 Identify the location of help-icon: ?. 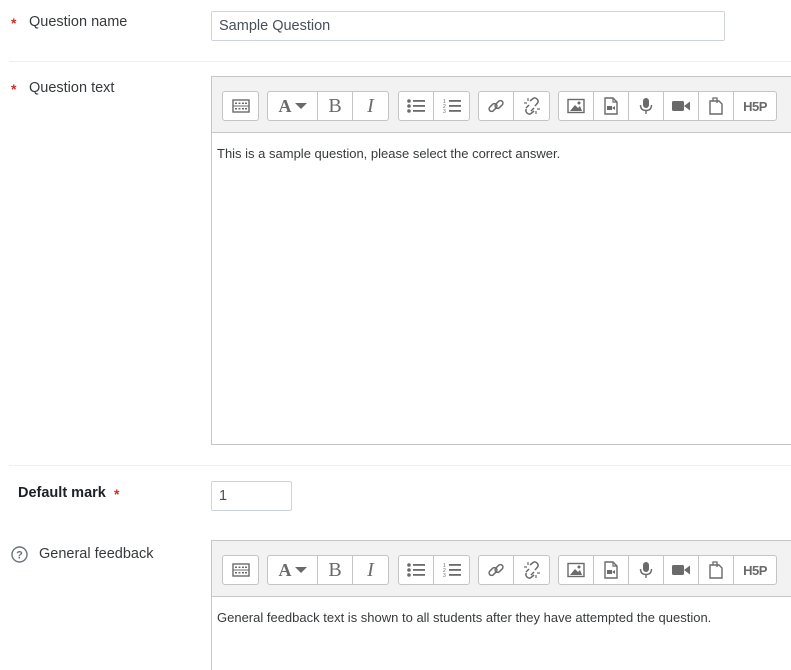
(19, 557).